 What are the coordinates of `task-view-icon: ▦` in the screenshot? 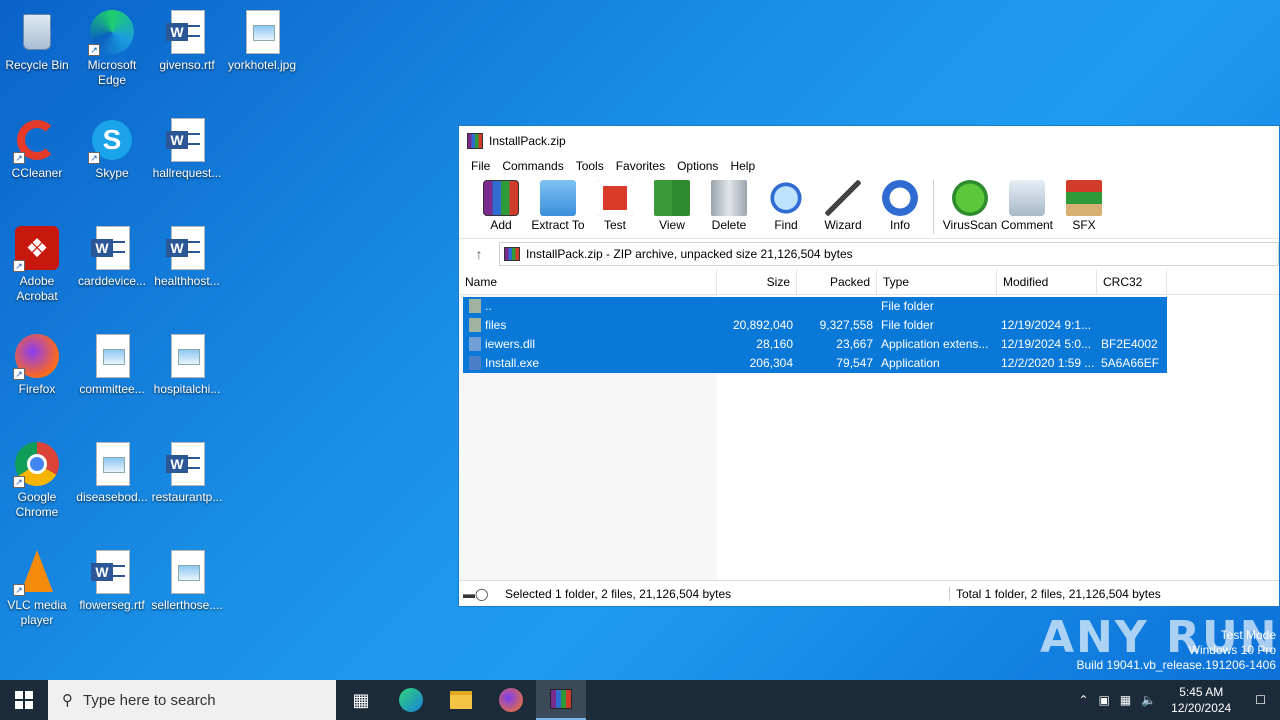 It's located at (361, 700).